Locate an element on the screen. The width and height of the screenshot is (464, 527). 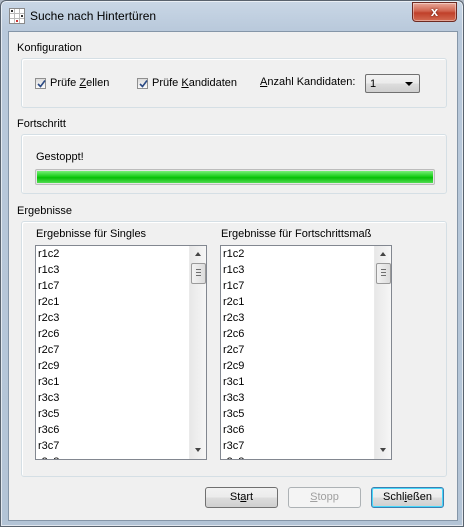
chevron-down-icon is located at coordinates (409, 84).